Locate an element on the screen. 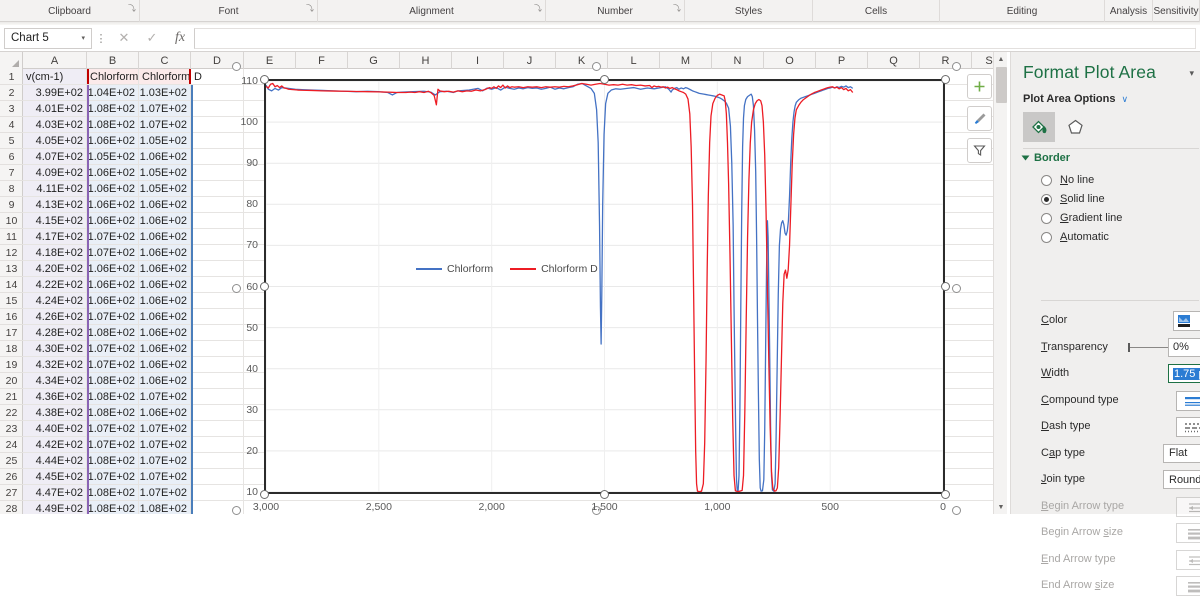 Image resolution: width=1200 pixels, height=596 pixels. cell-A: 4.45E+02 is located at coordinates (55, 476).